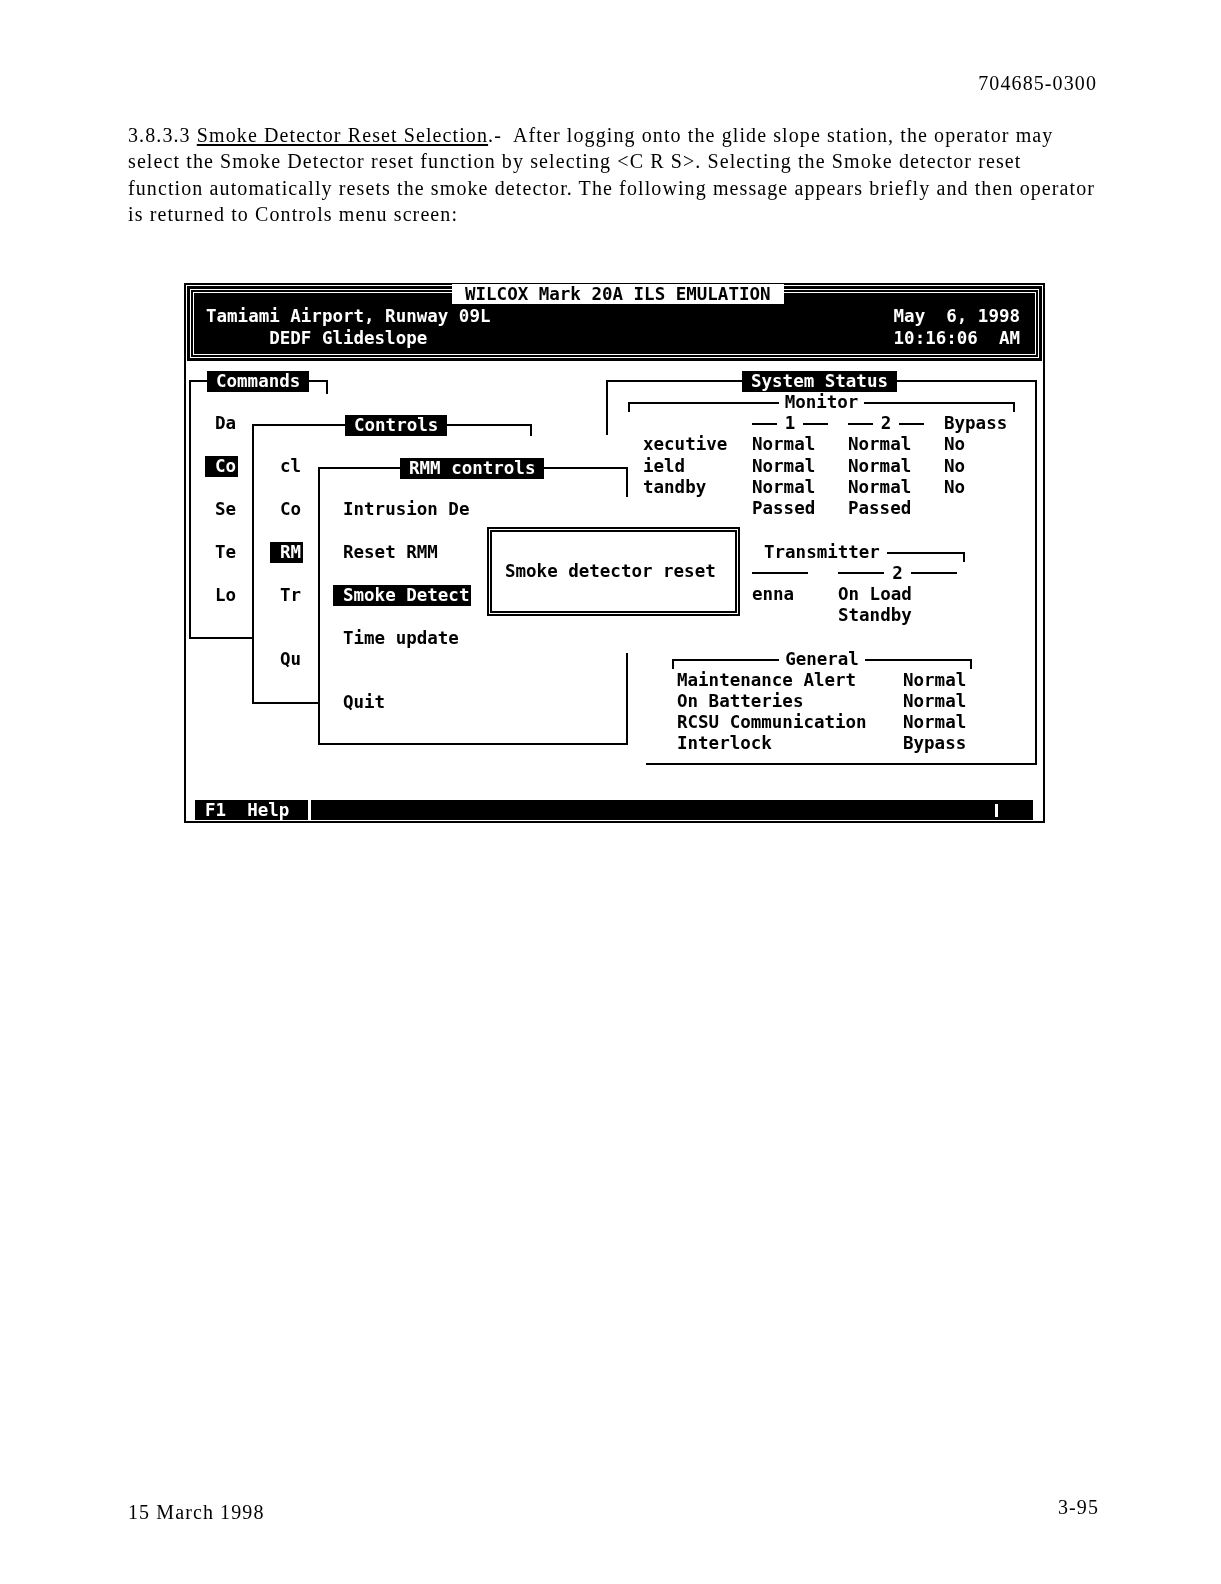  What do you see at coordinates (196, 1512) in the screenshot?
I see `footer-date: 15 March 1998` at bounding box center [196, 1512].